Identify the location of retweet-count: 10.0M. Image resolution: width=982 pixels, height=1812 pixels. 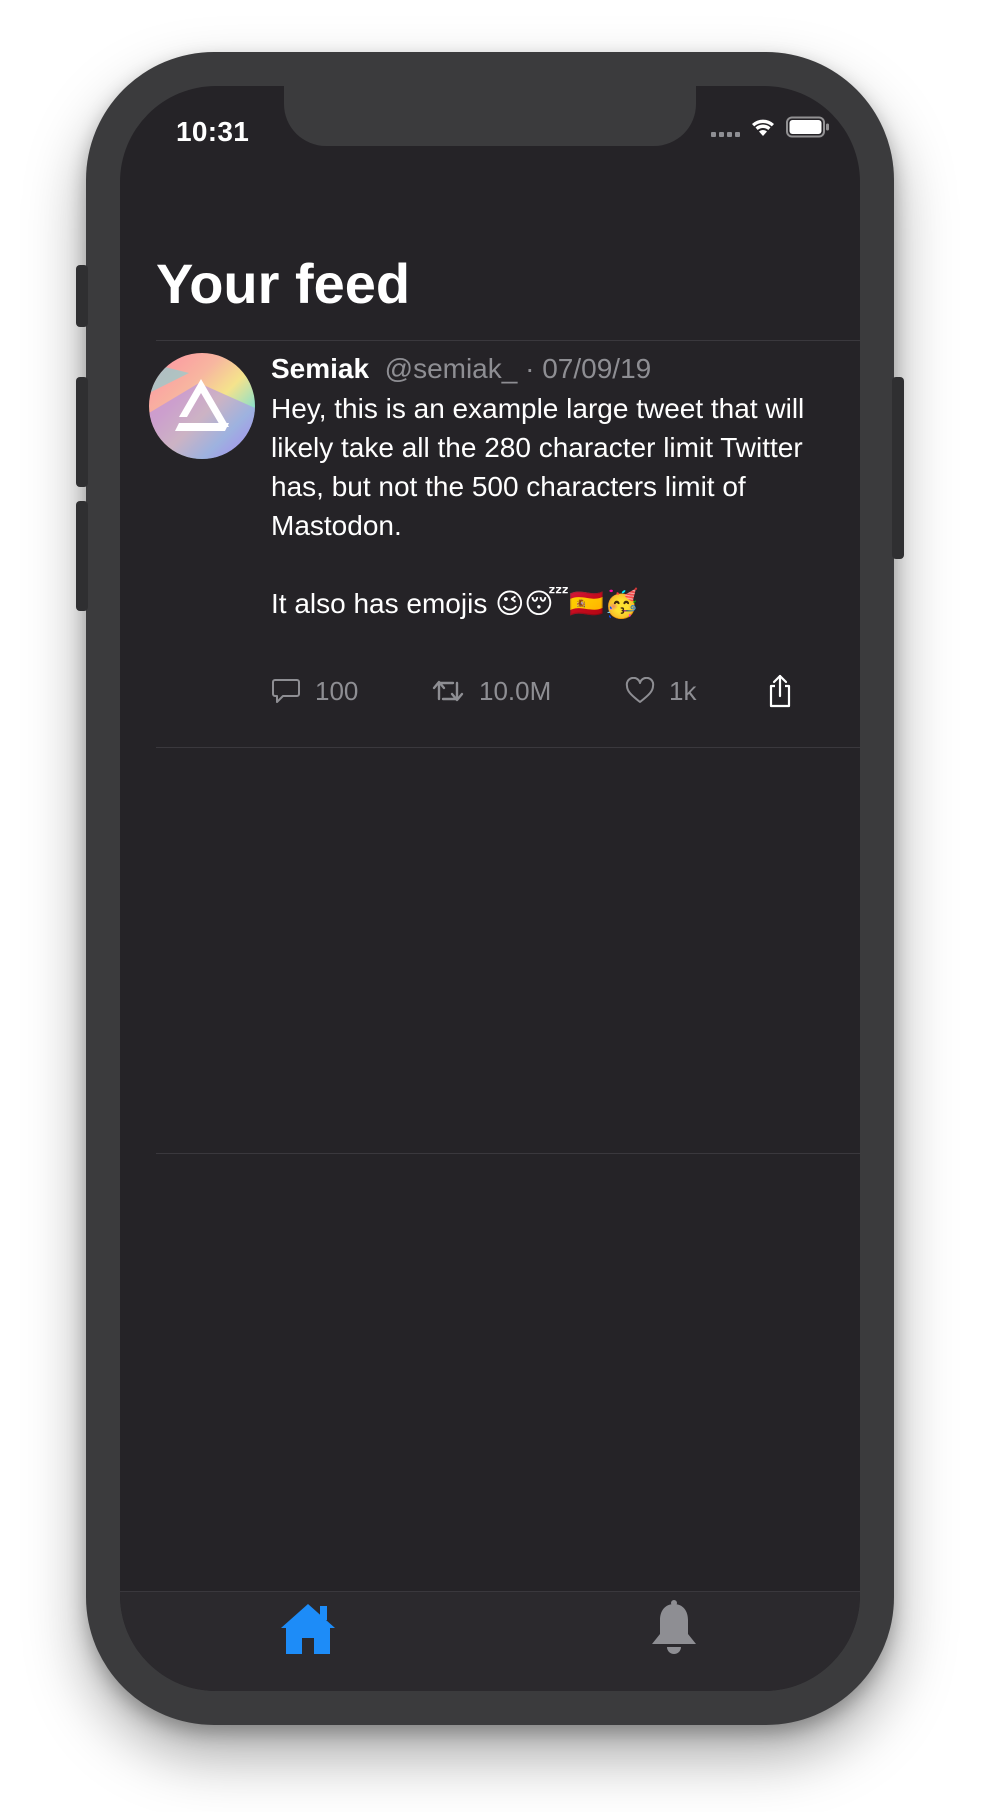
(515, 690).